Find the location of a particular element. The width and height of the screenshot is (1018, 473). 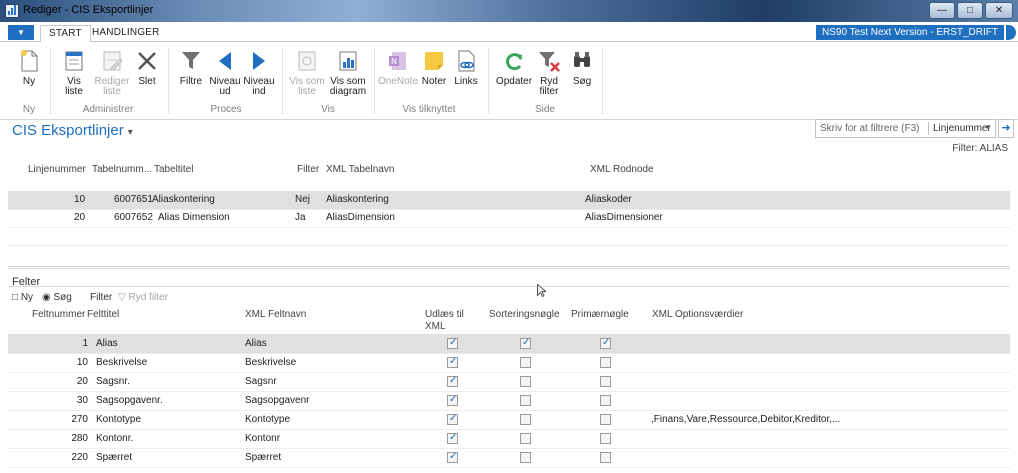

col-header-linjenummer: Linjenummer is located at coordinates (57, 169).